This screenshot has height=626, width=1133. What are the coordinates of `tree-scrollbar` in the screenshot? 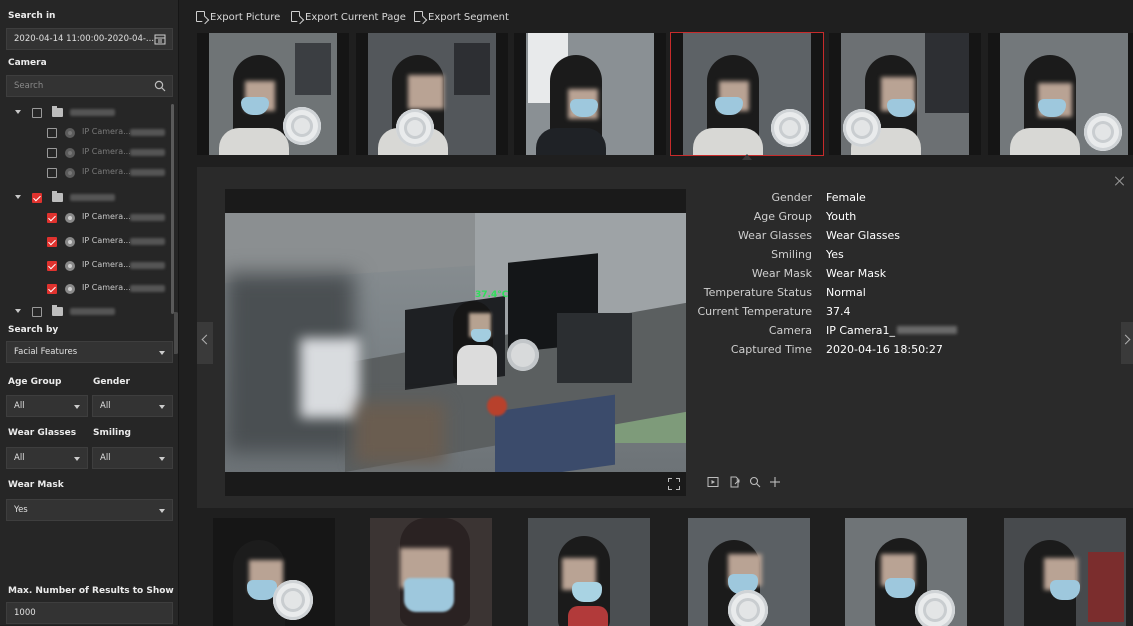 It's located at (172, 209).